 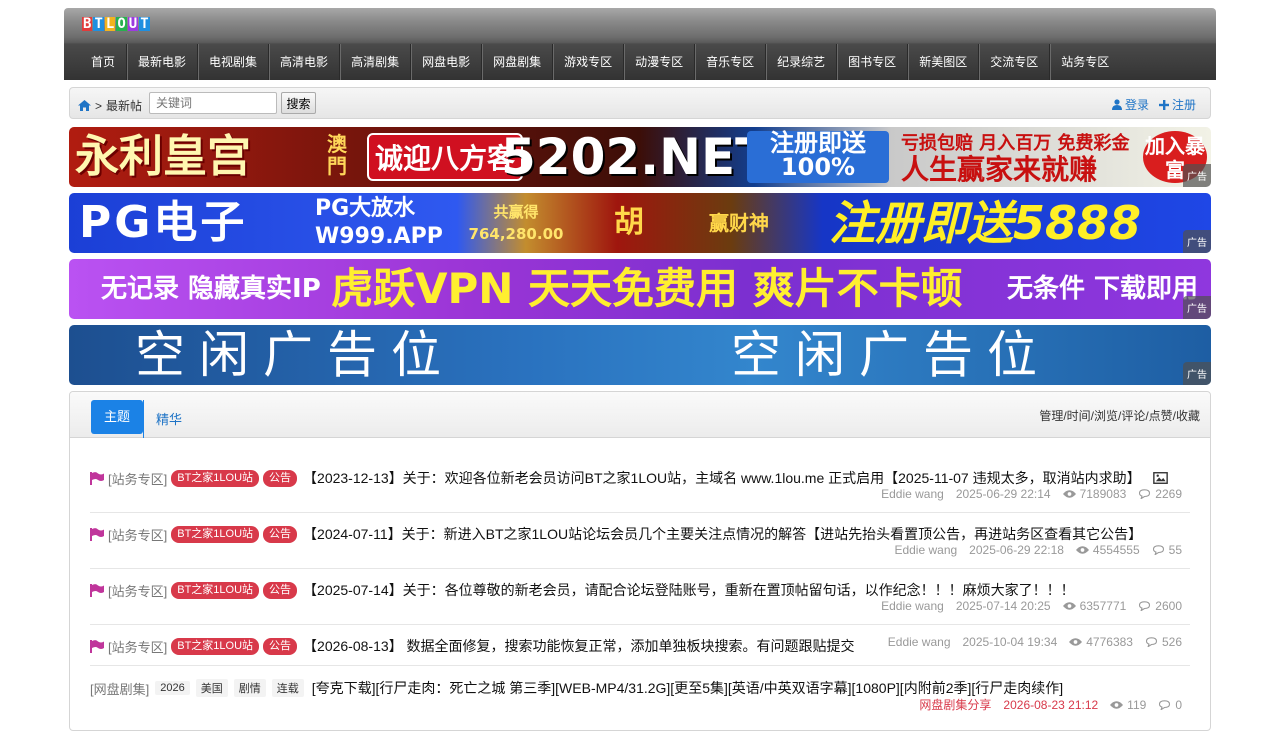 I want to click on ad2-jackpot-value: 764,280.00, so click(x=516, y=234).